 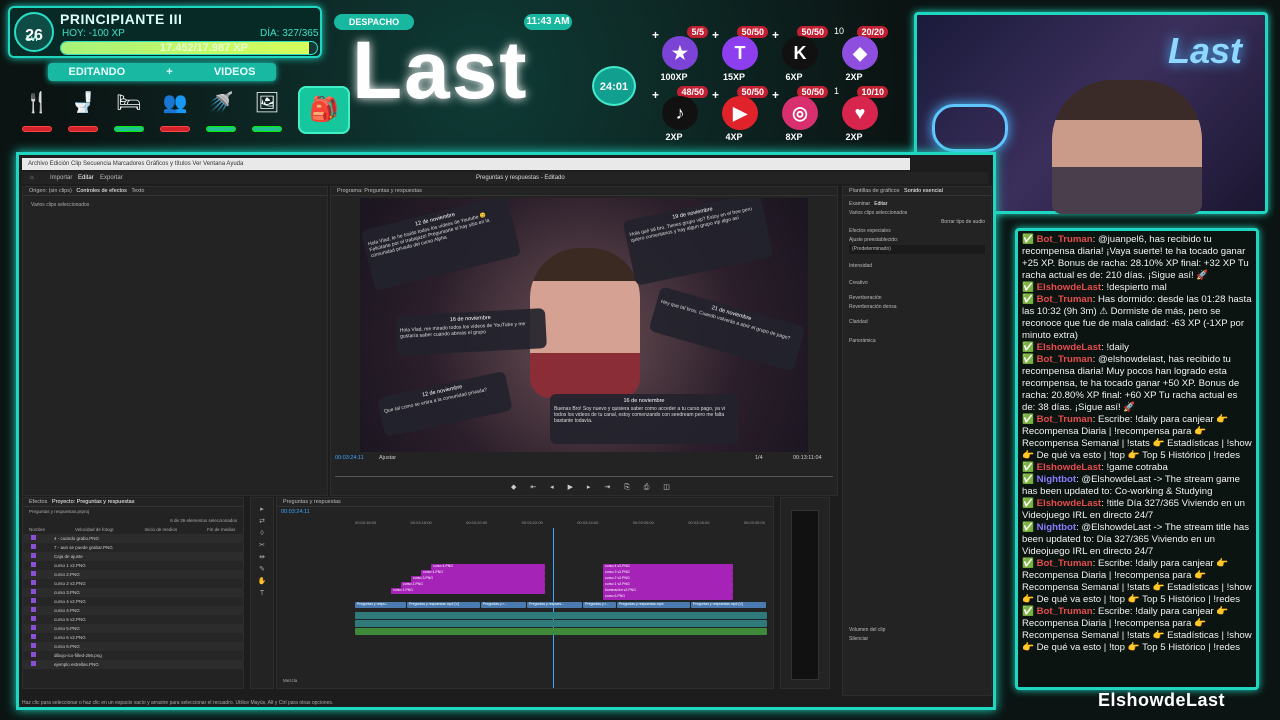 What do you see at coordinates (917, 298) in the screenshot?
I see `reverb-checkbox: Reverberación` at bounding box center [917, 298].